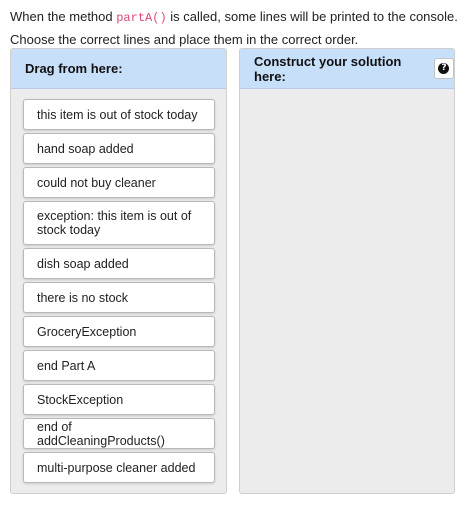  Describe the element at coordinates (96, 182) in the screenshot. I see `code-block-text: could not buy cleaner` at that location.